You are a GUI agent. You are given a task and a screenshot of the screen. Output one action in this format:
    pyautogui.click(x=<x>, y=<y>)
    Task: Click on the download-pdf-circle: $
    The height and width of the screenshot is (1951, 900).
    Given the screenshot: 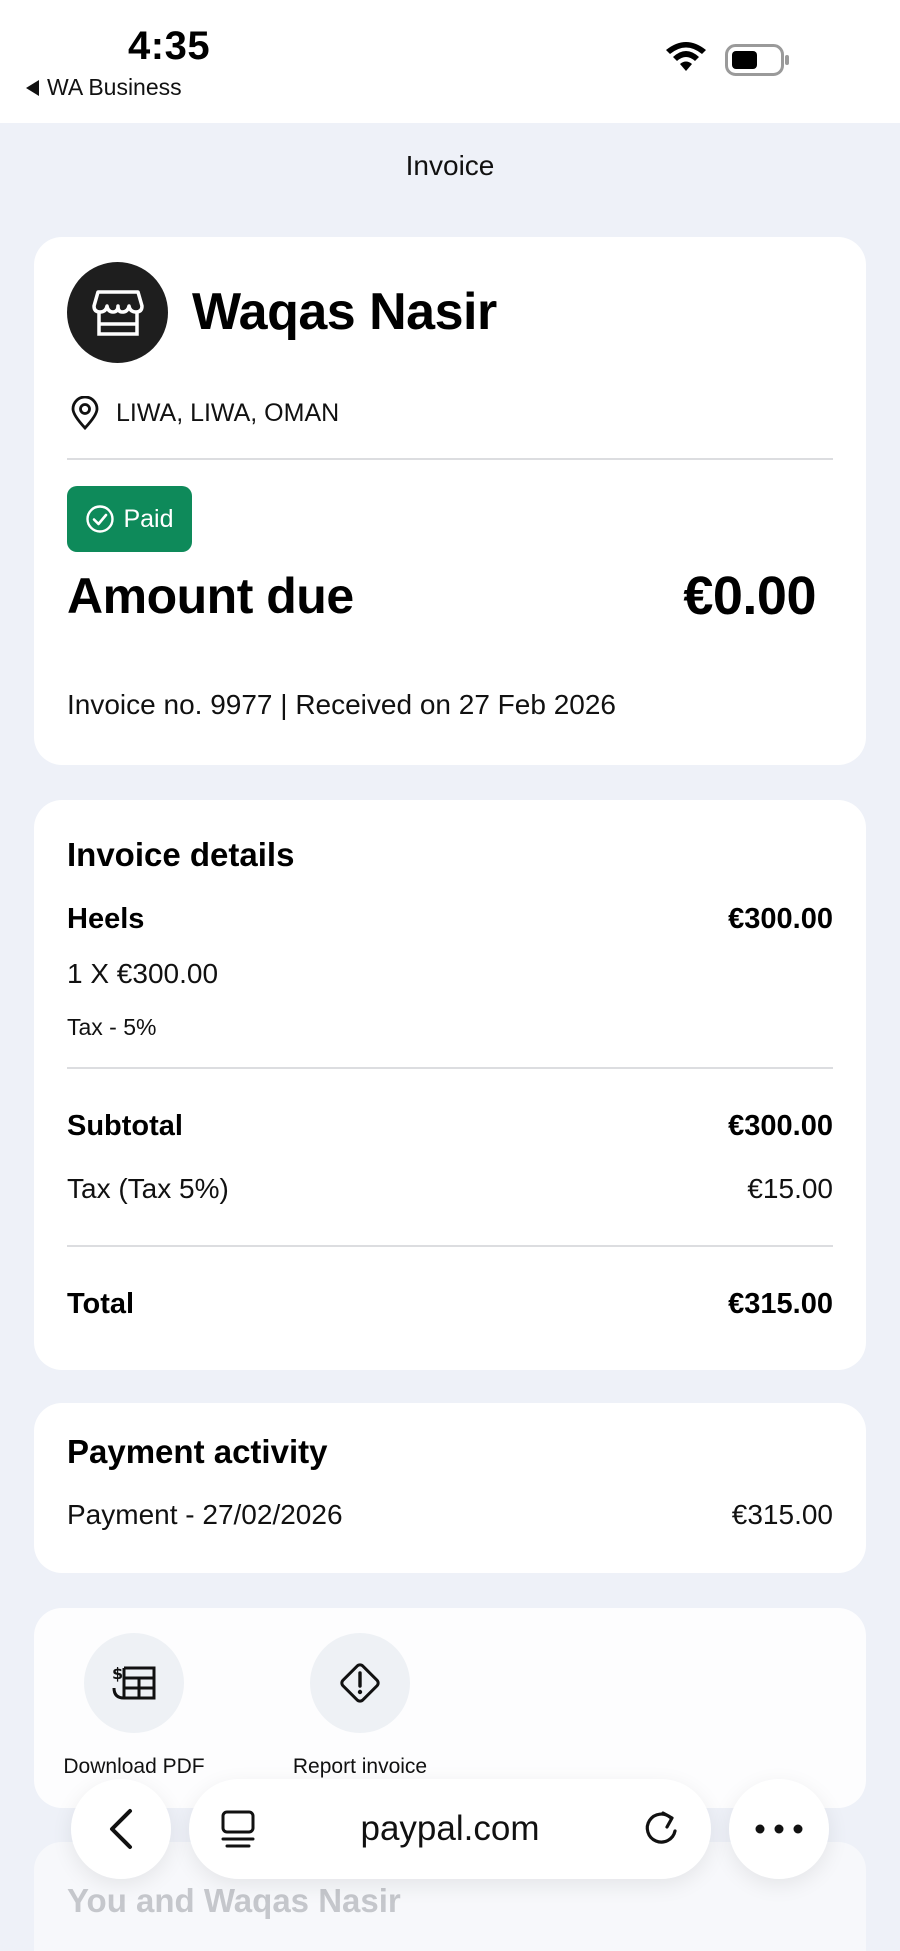 What is the action you would take?
    pyautogui.click(x=134, y=1683)
    